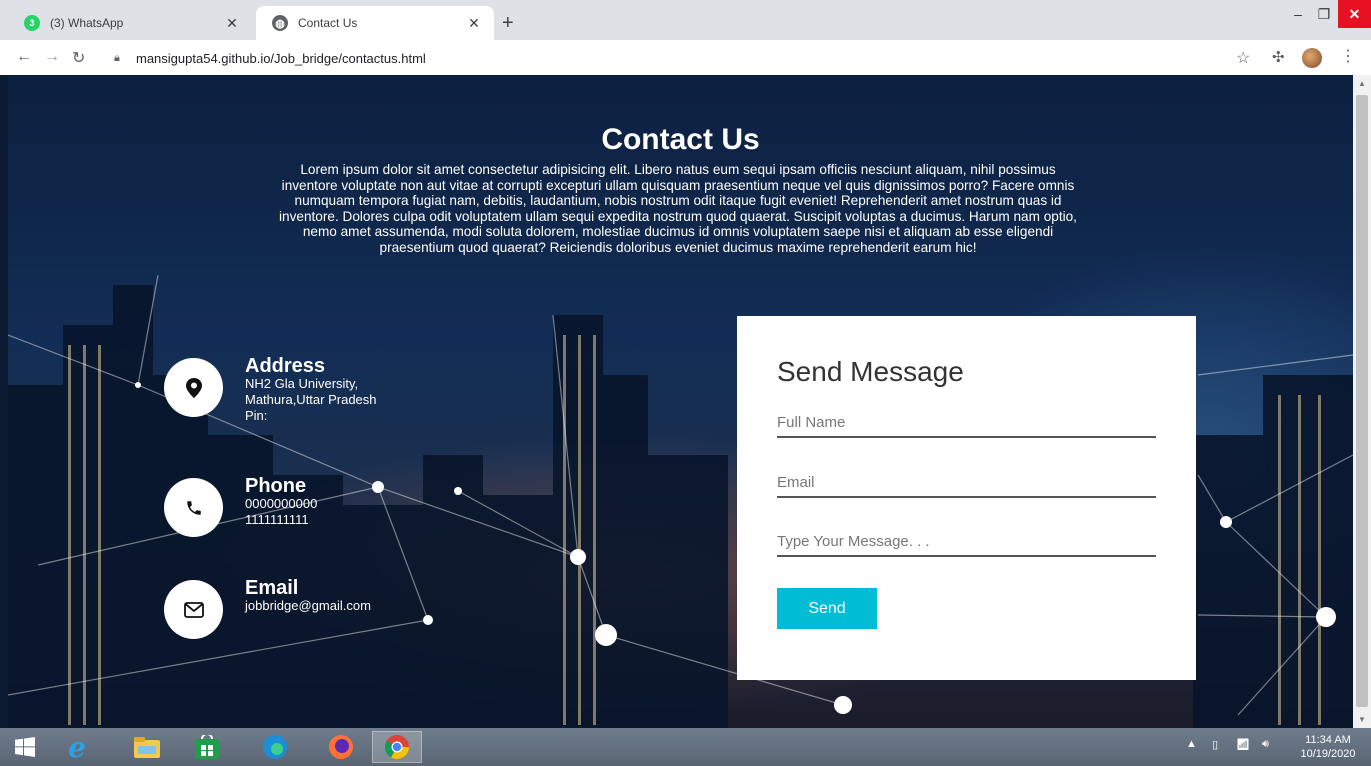 This screenshot has width=1371, height=766. What do you see at coordinates (78, 58) in the screenshot?
I see `reload-icon: ↻` at bounding box center [78, 58].